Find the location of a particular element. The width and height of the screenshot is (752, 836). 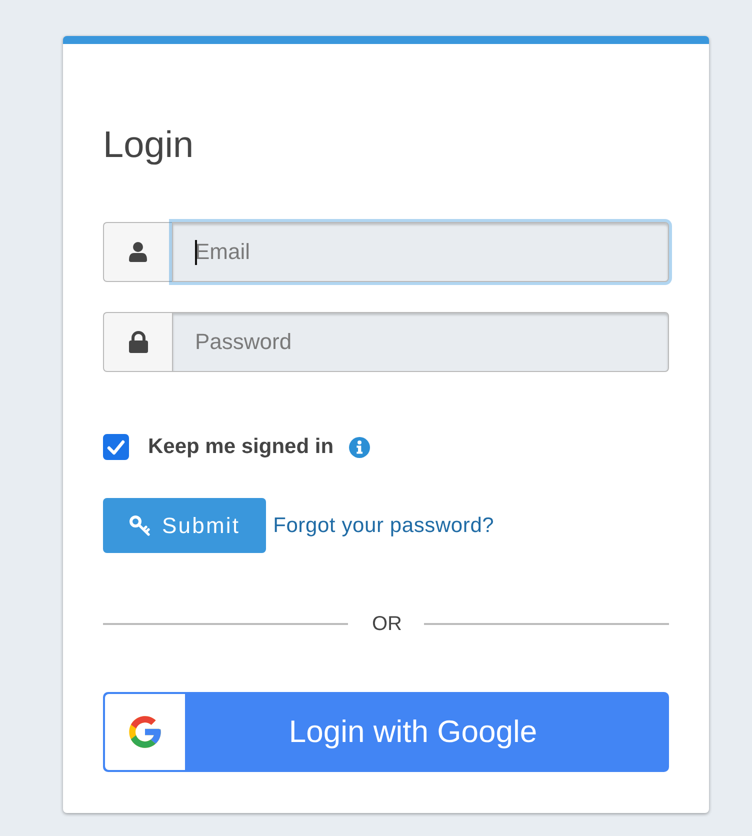

info-icon is located at coordinates (359, 447).